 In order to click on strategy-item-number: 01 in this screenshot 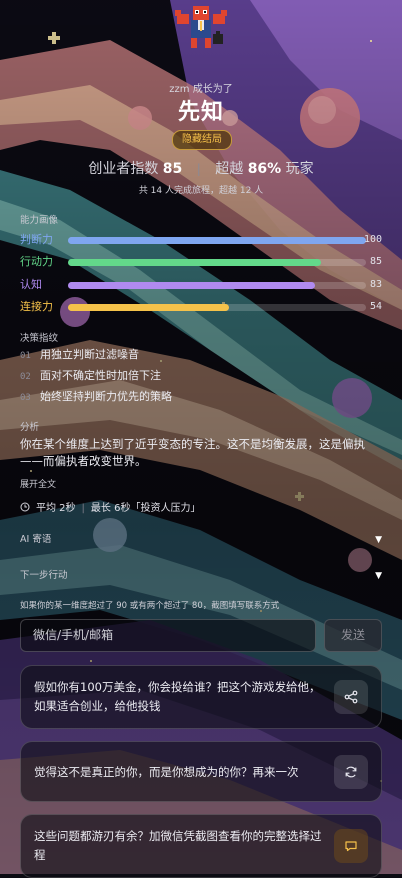, I will do `click(25, 356)`.